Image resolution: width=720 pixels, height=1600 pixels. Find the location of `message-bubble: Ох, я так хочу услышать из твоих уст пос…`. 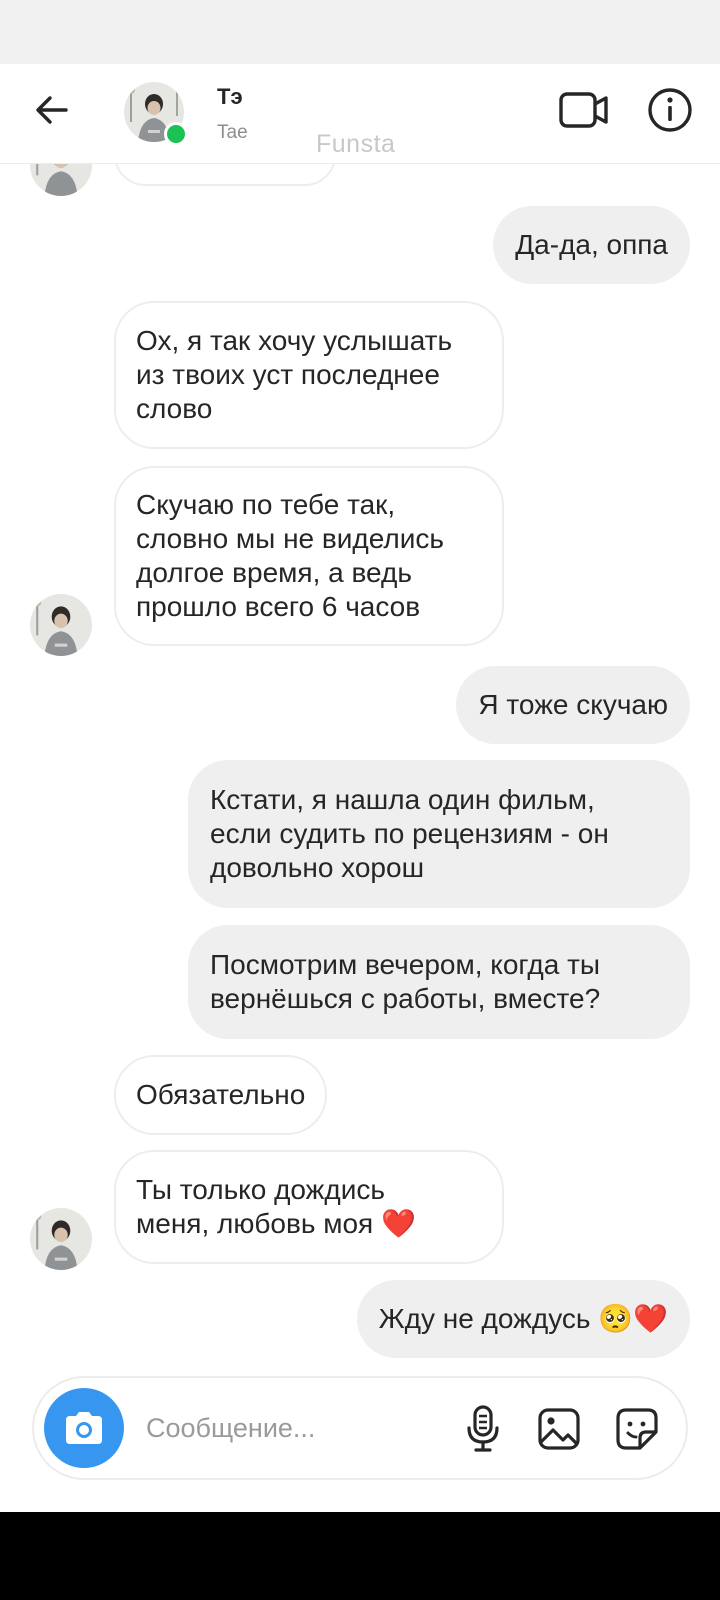

message-bubble: Ох, я так хочу услышать из твоих уст пос… is located at coordinates (309, 375).